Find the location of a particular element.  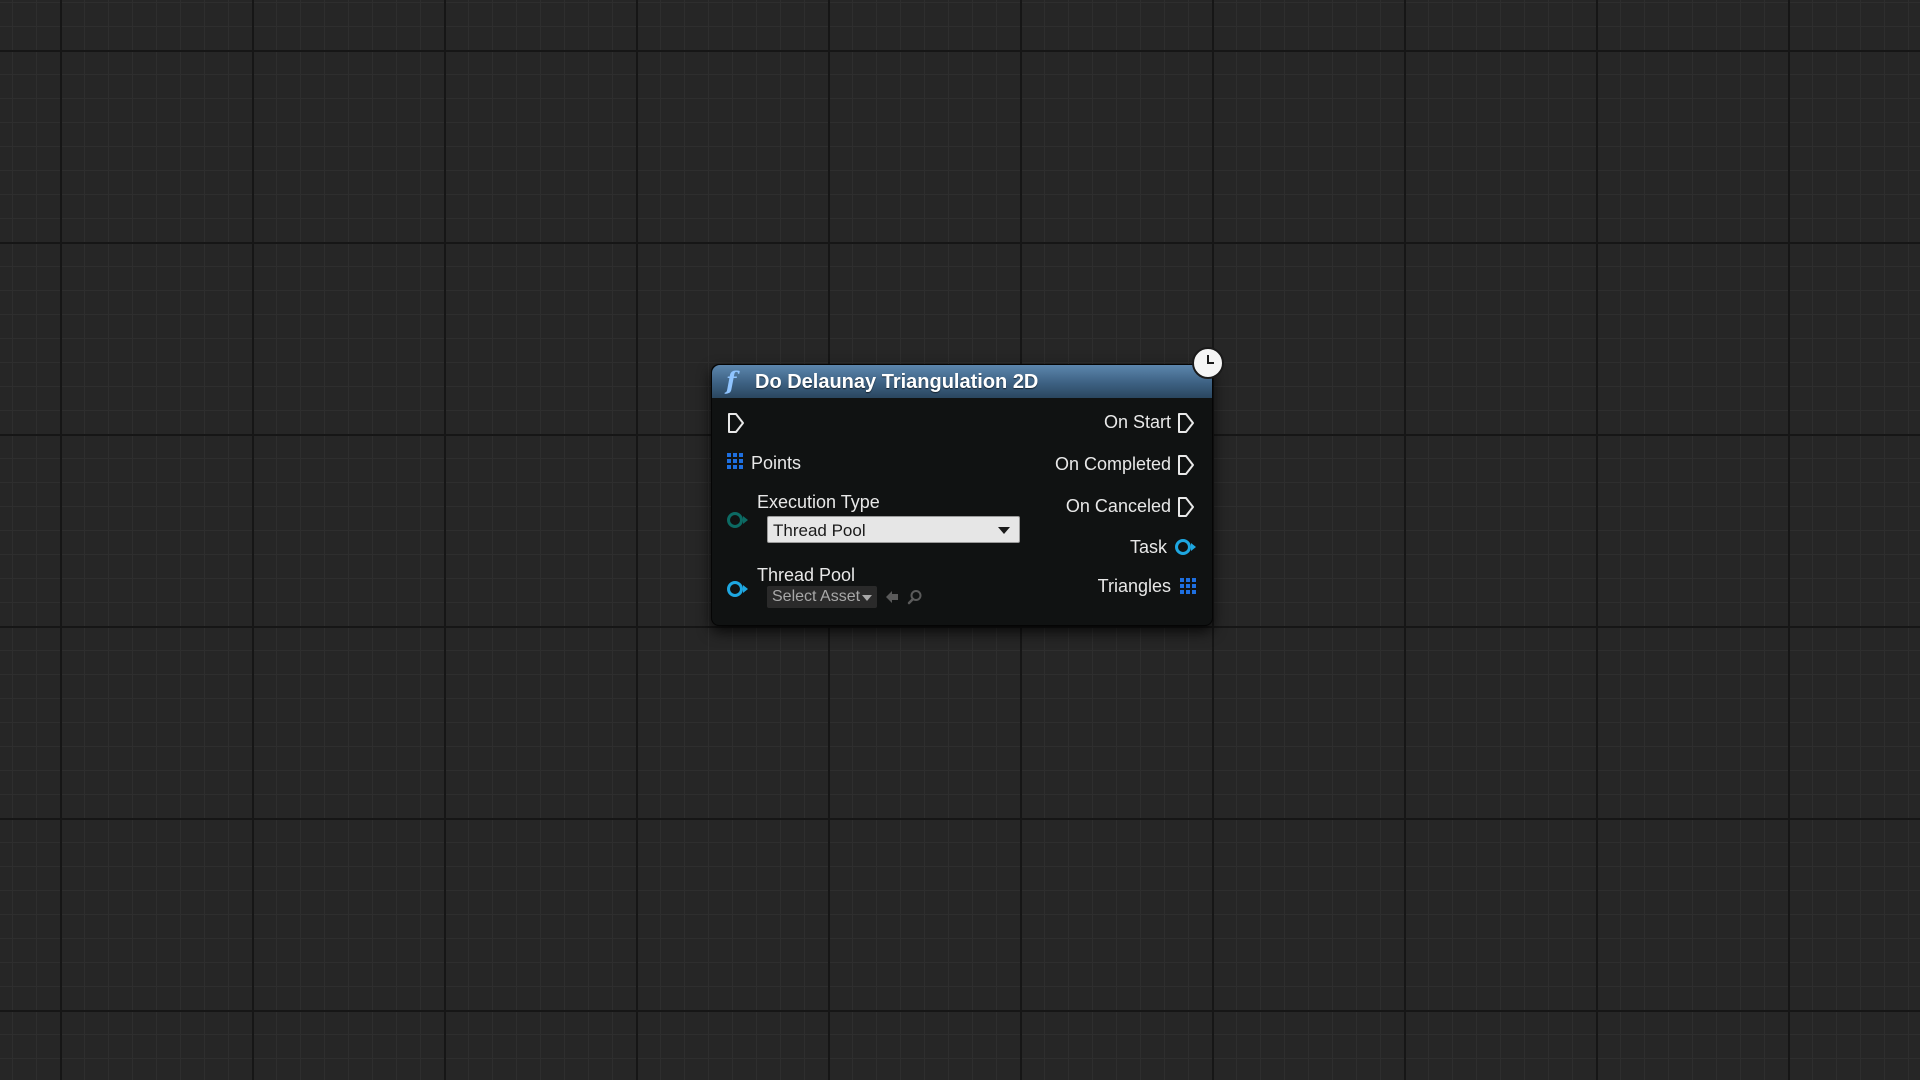

execution-type-dropdown: Thread Pool is located at coordinates (893, 529).